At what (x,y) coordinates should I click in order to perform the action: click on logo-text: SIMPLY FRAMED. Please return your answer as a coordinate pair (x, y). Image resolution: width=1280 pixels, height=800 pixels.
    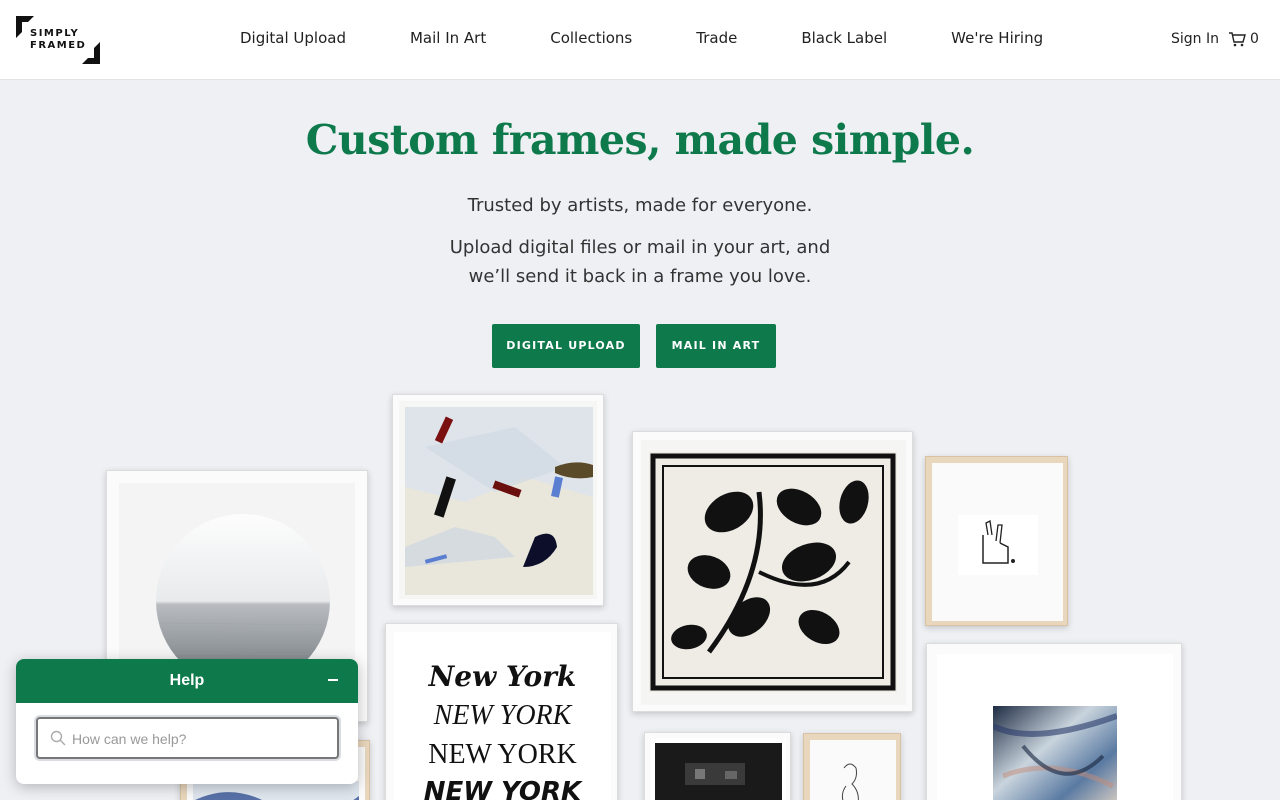
    Looking at the image, I should click on (58, 39).